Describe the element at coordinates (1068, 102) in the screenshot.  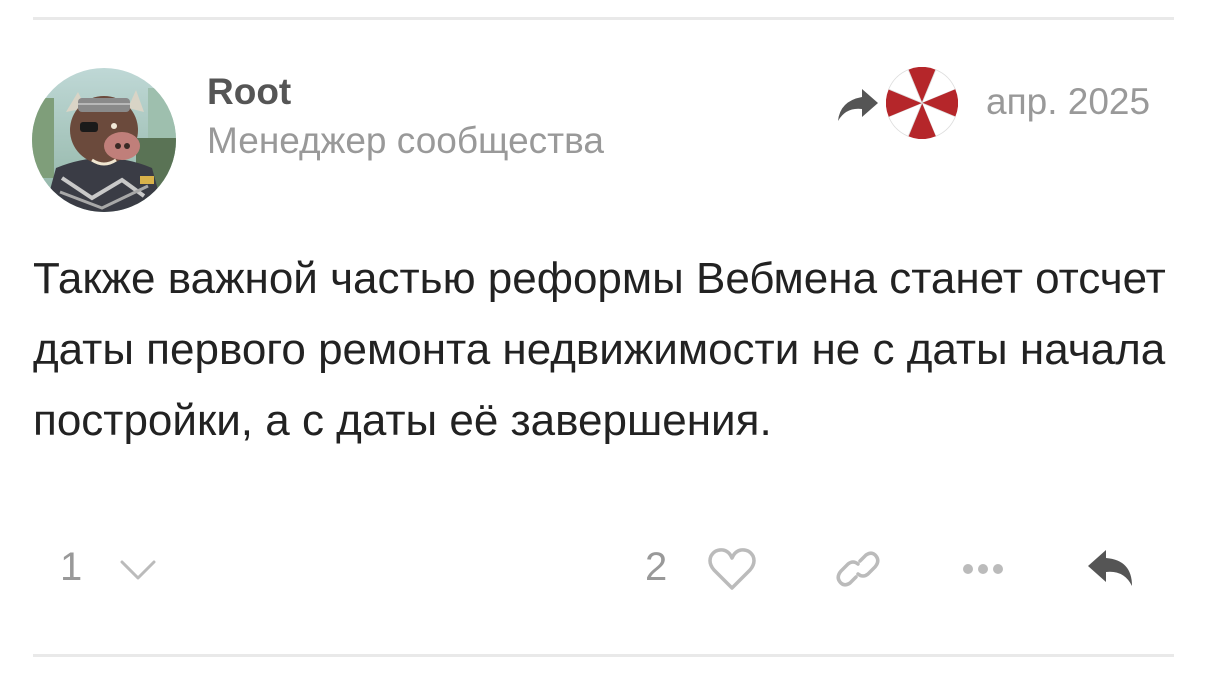
I see `post-date: апр. 2025` at that location.